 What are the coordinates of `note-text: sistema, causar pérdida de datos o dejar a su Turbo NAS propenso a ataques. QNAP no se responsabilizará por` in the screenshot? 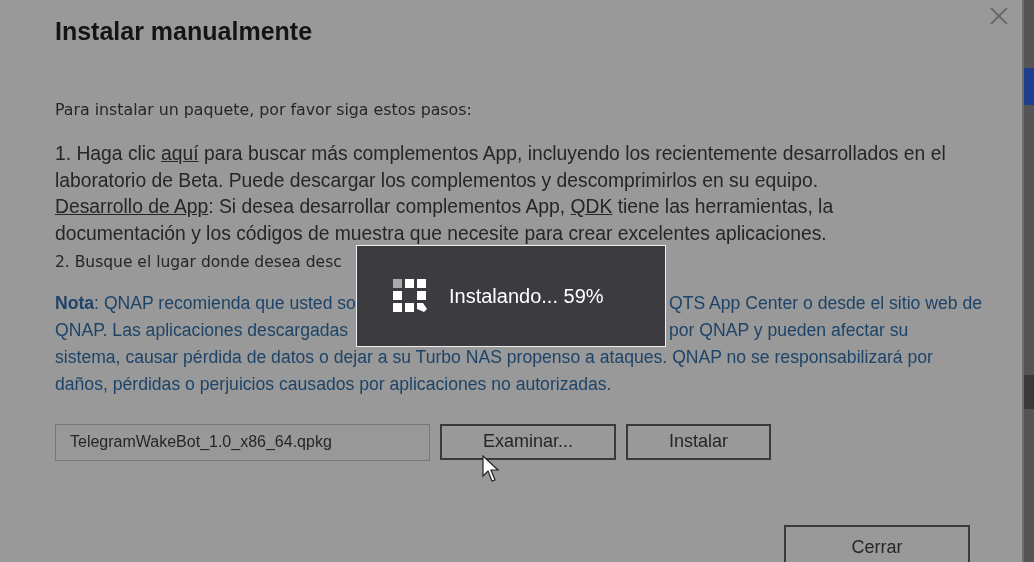 It's located at (494, 356).